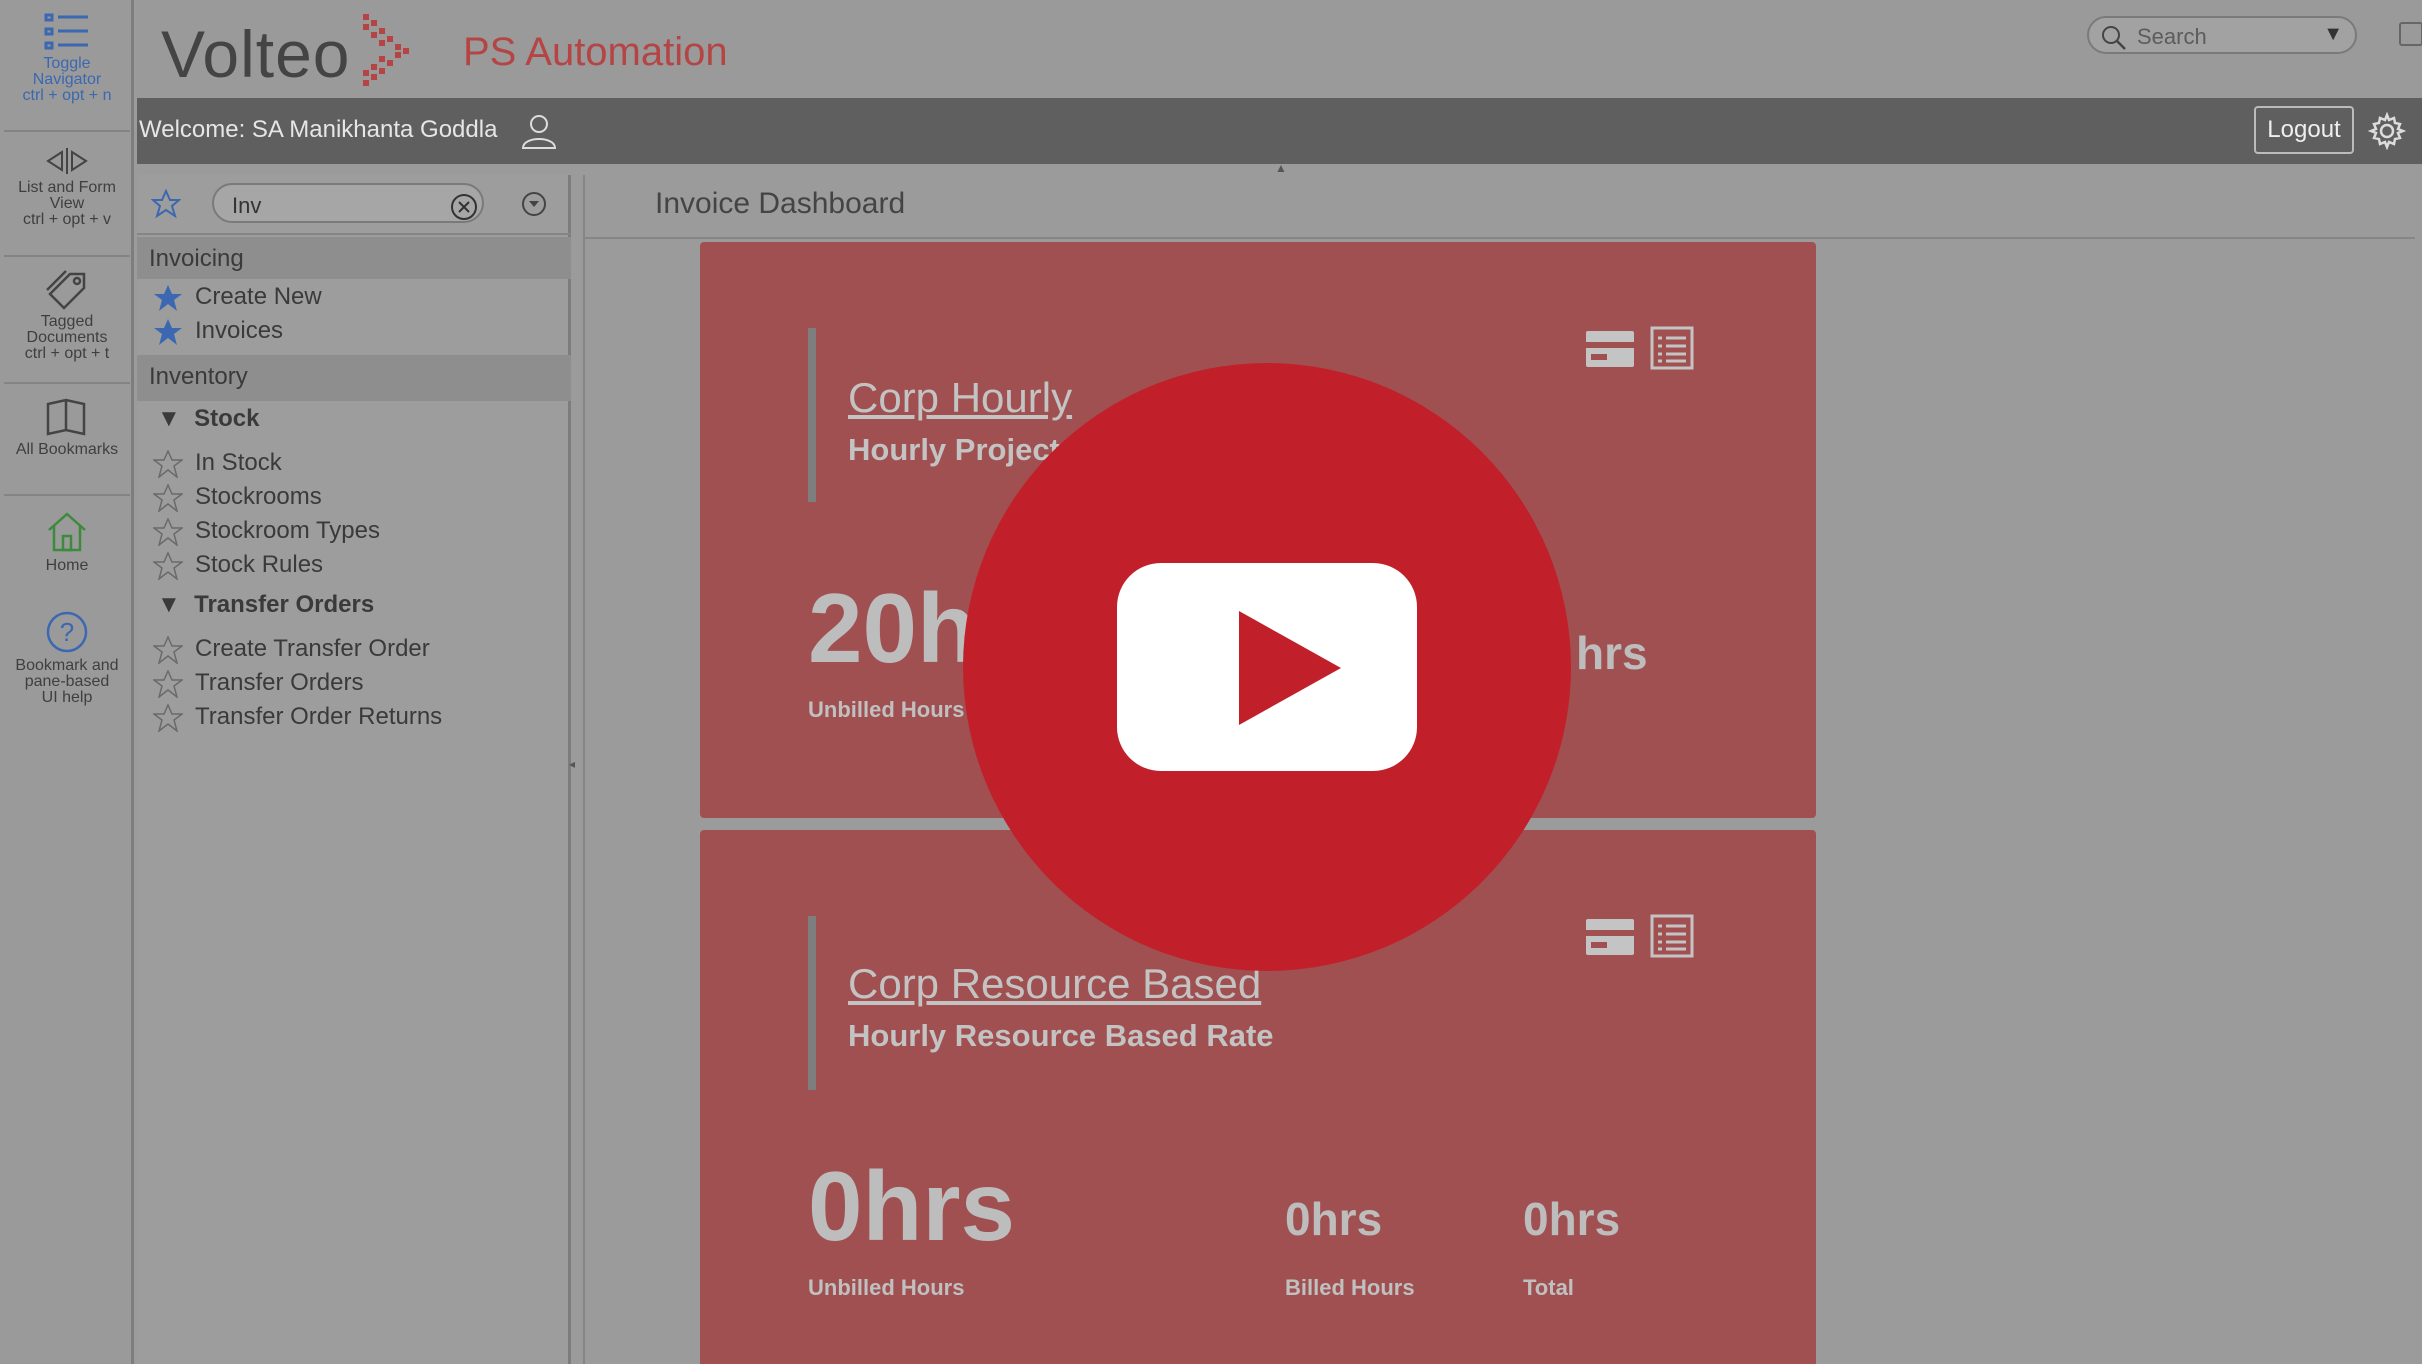 The image size is (2422, 1364). What do you see at coordinates (259, 564) in the screenshot?
I see `nav-item-label: Stock Rules` at bounding box center [259, 564].